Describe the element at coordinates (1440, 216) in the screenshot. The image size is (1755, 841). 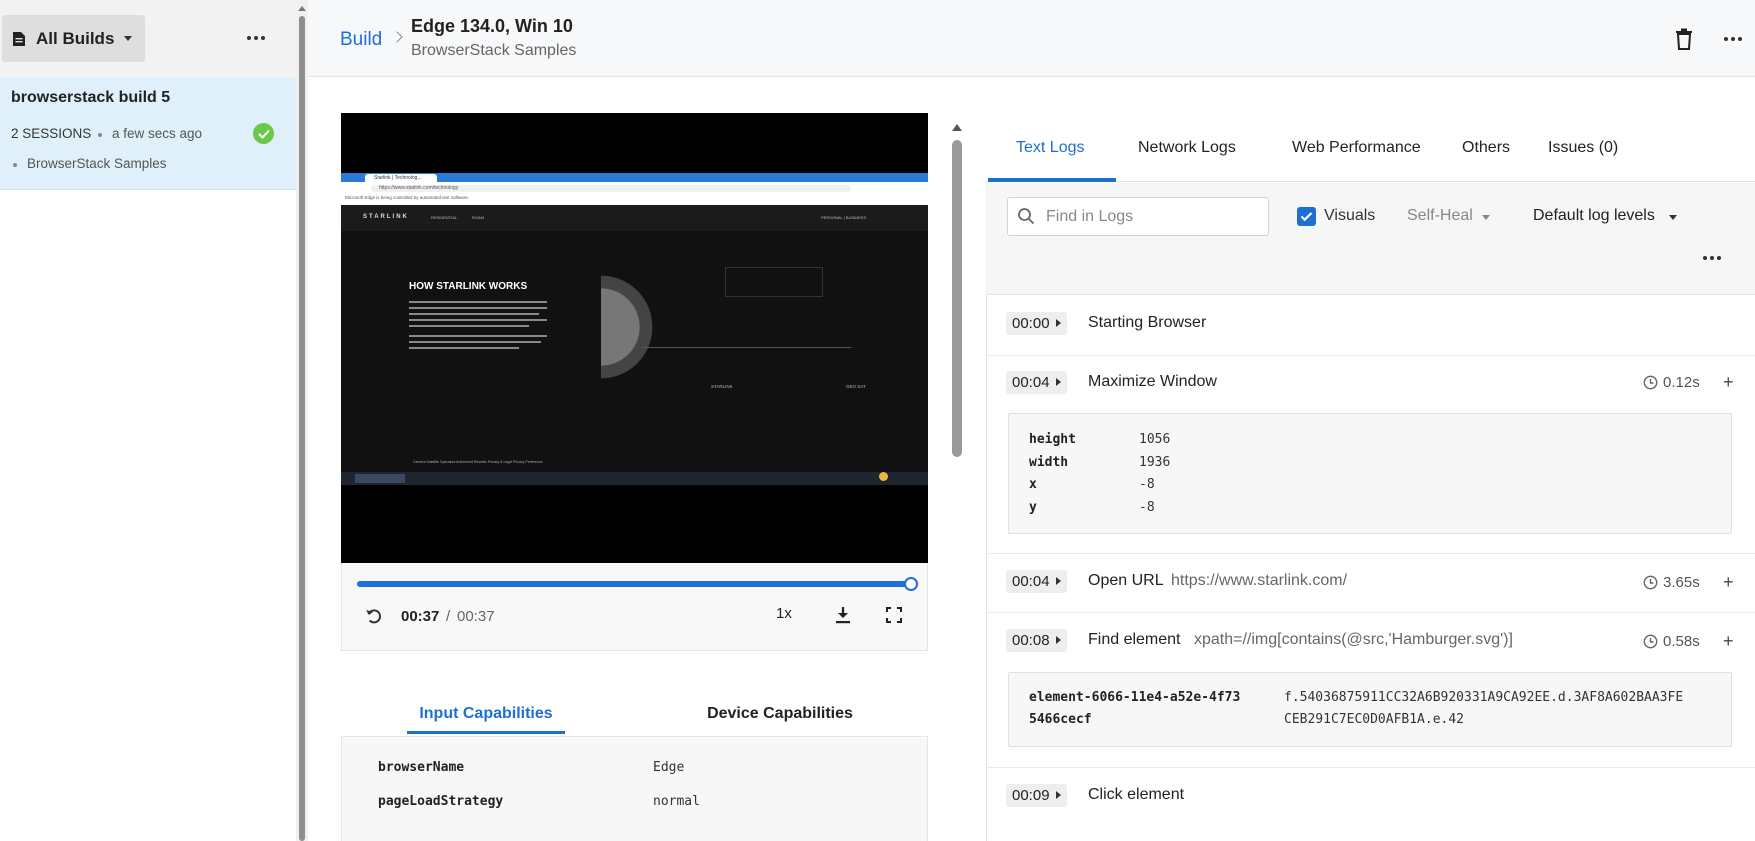
I see `self-heal-dropdown: Self-Heal` at that location.